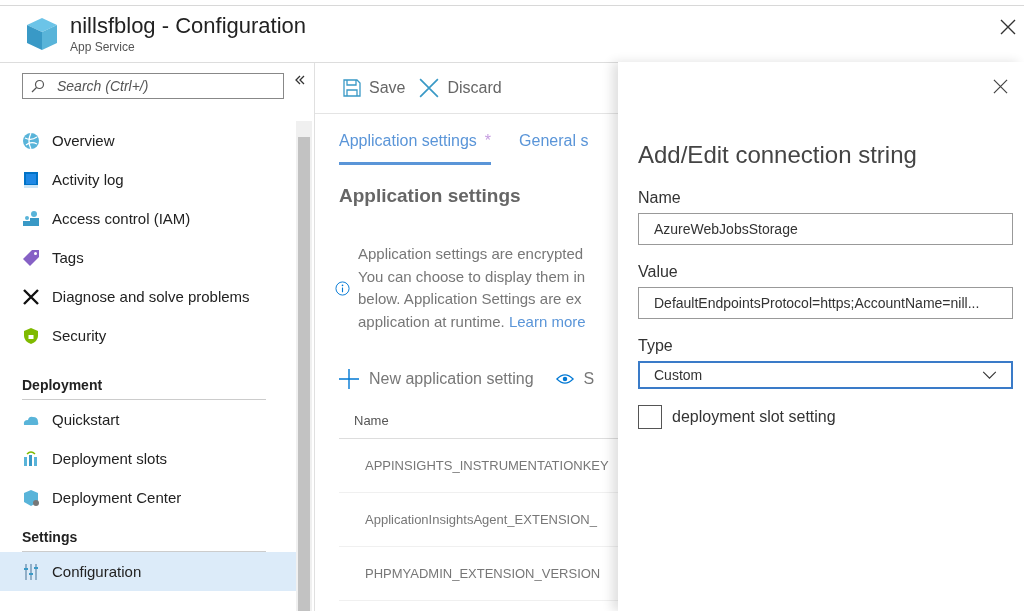 This screenshot has width=1024, height=611. What do you see at coordinates (429, 88) in the screenshot?
I see `close-icon` at bounding box center [429, 88].